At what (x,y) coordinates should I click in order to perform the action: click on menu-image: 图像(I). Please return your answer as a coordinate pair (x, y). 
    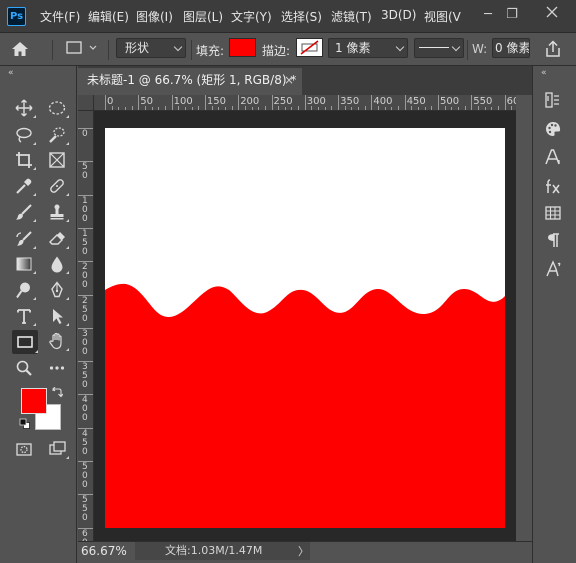
    Looking at the image, I should click on (154, 16).